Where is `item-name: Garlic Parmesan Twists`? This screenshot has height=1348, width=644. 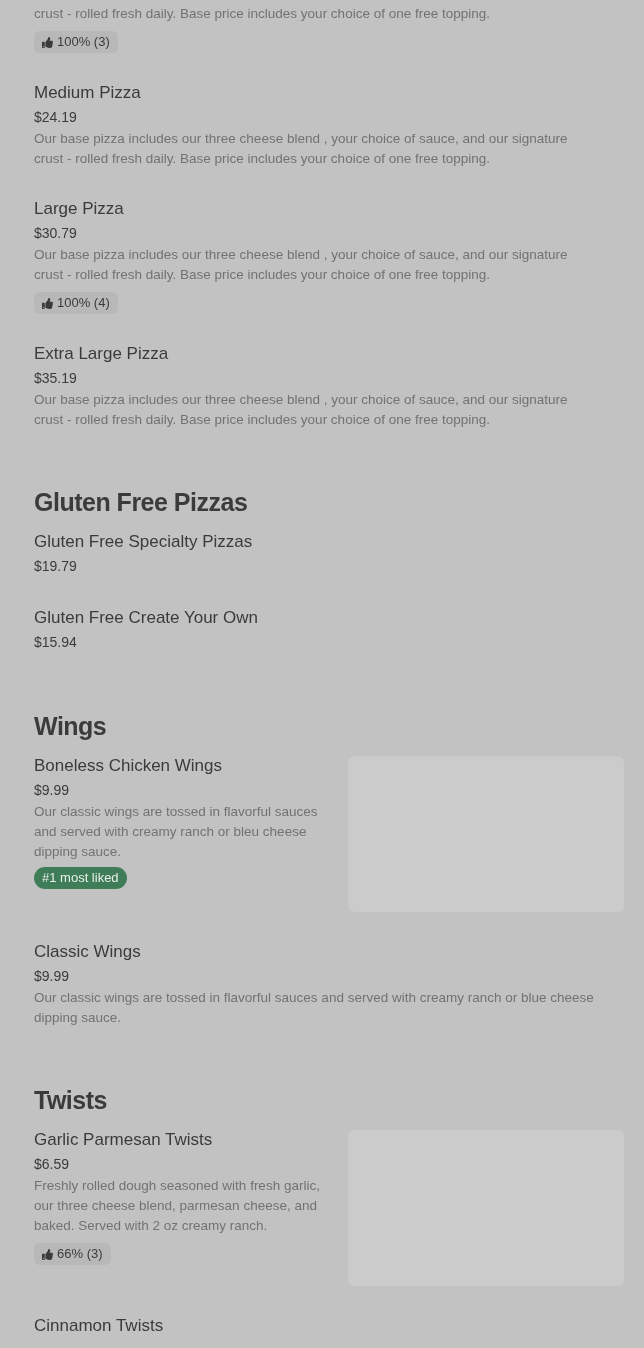 item-name: Garlic Parmesan Twists is located at coordinates (123, 1139).